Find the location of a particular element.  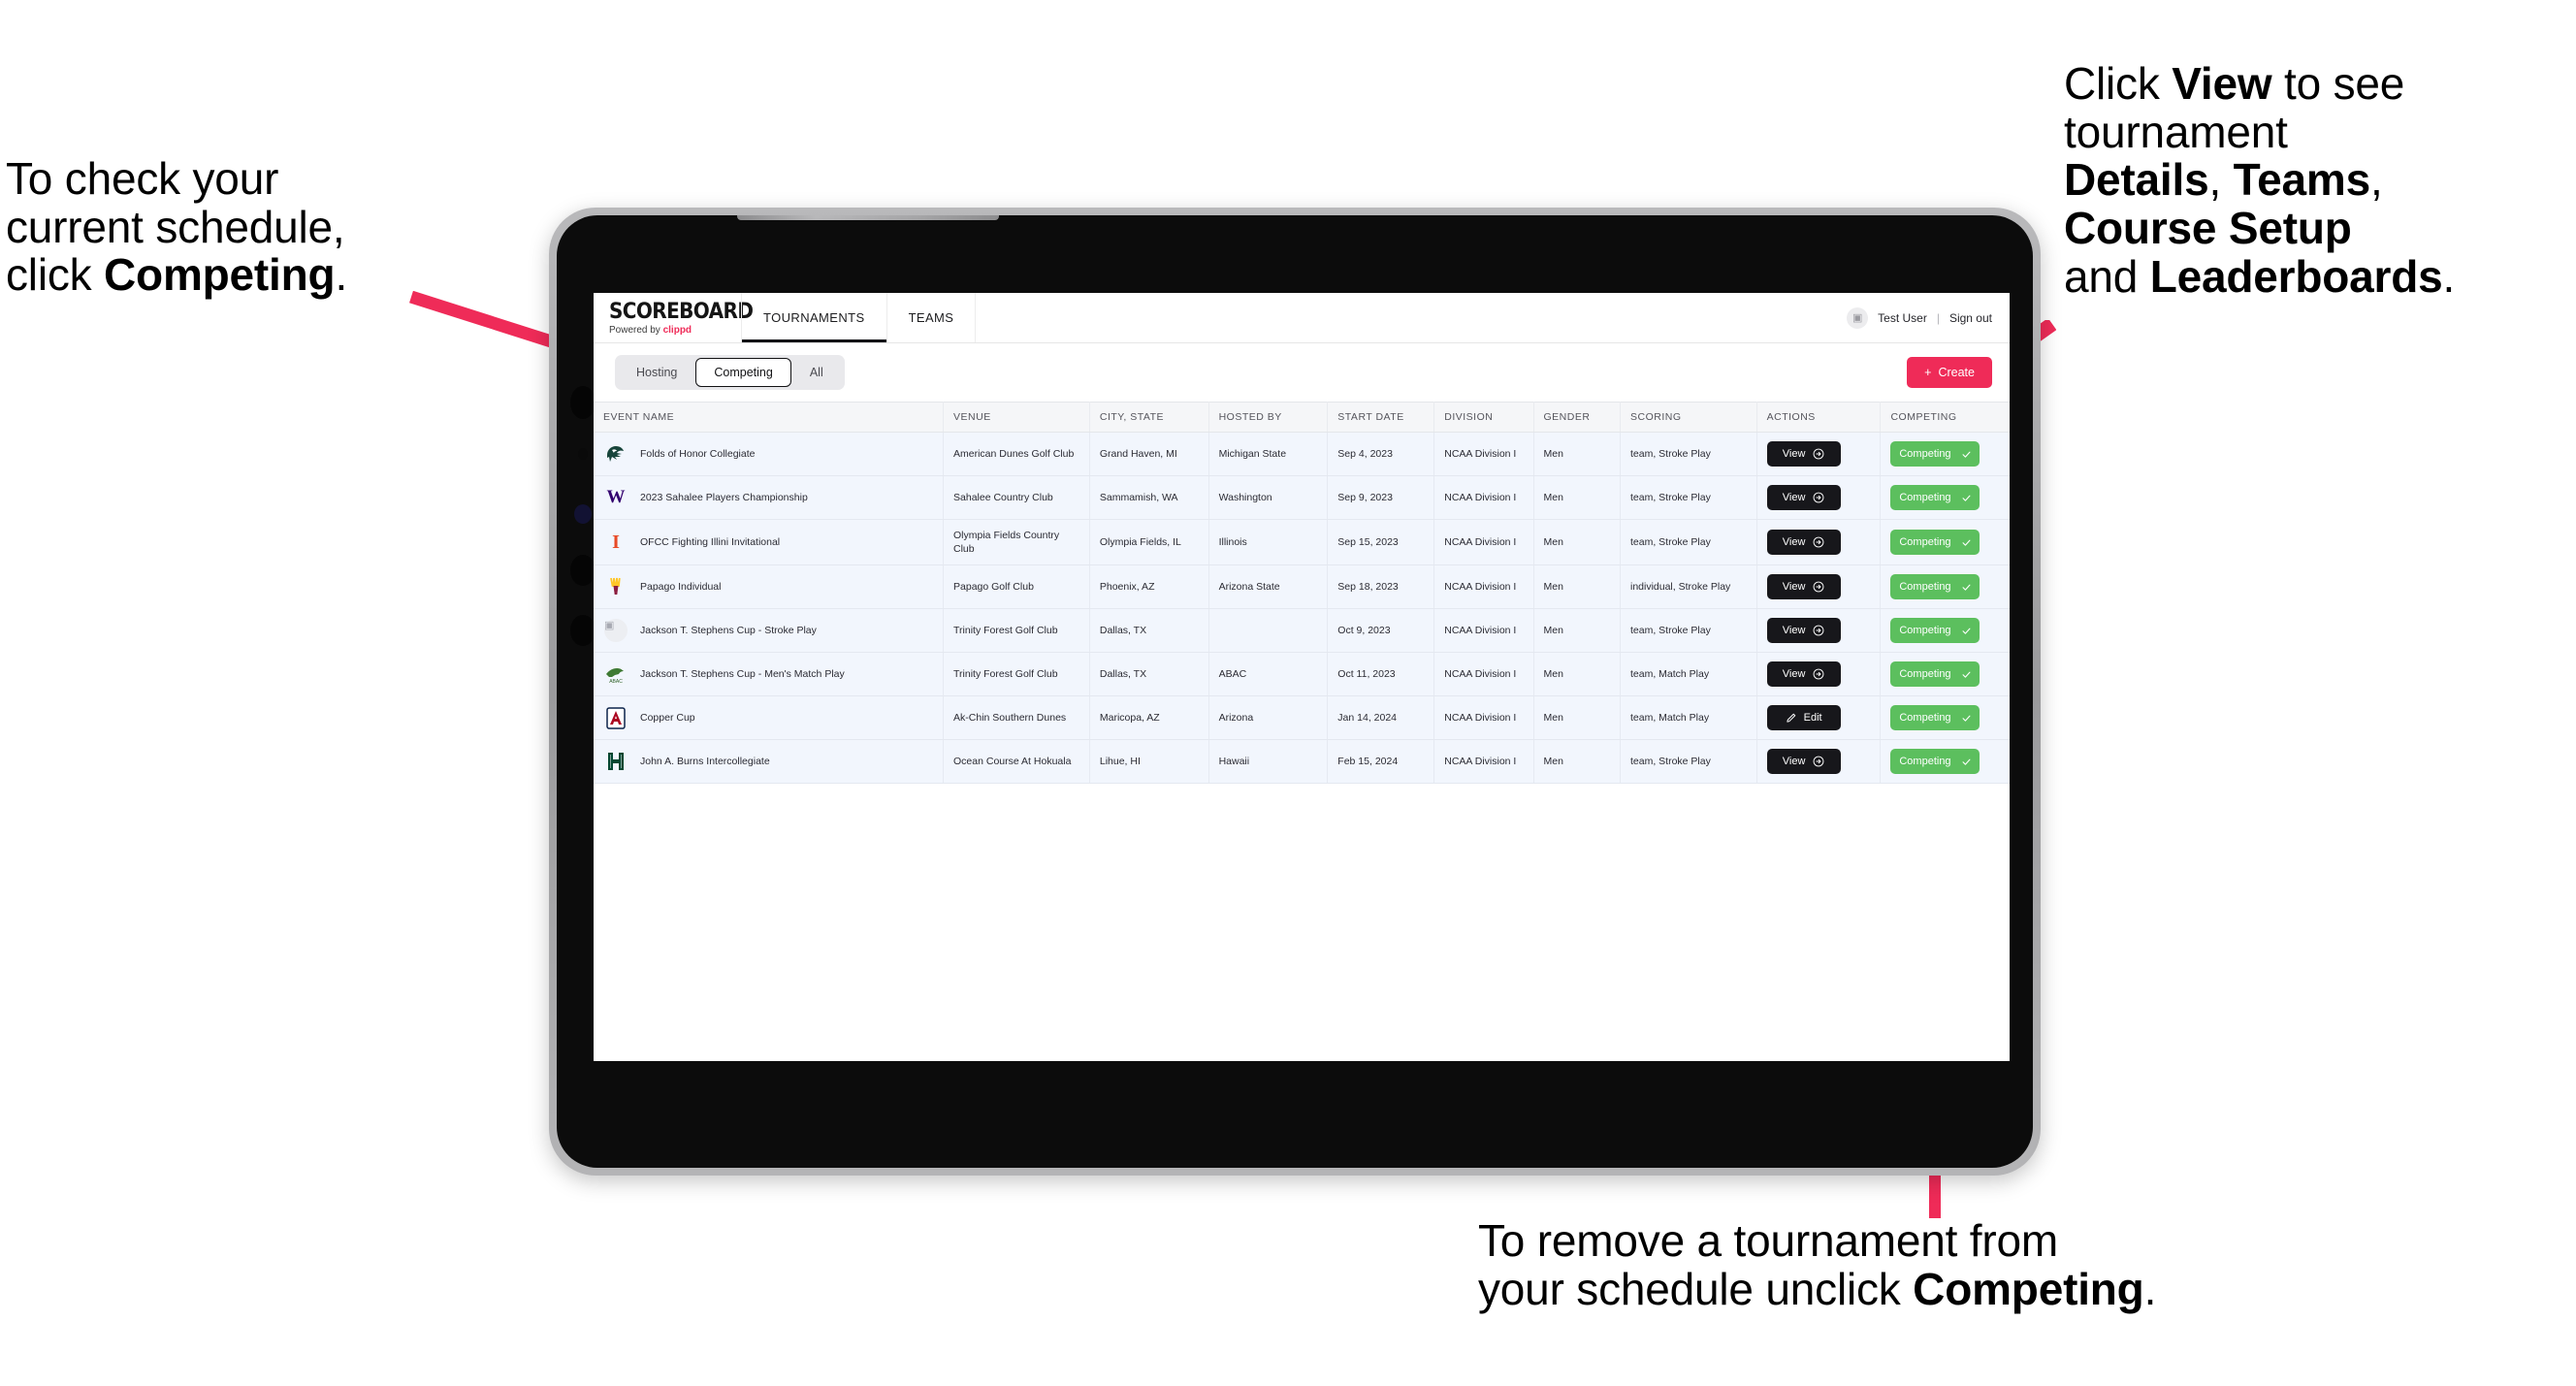

filter-tab-hosting: Hosting is located at coordinates (656, 372).